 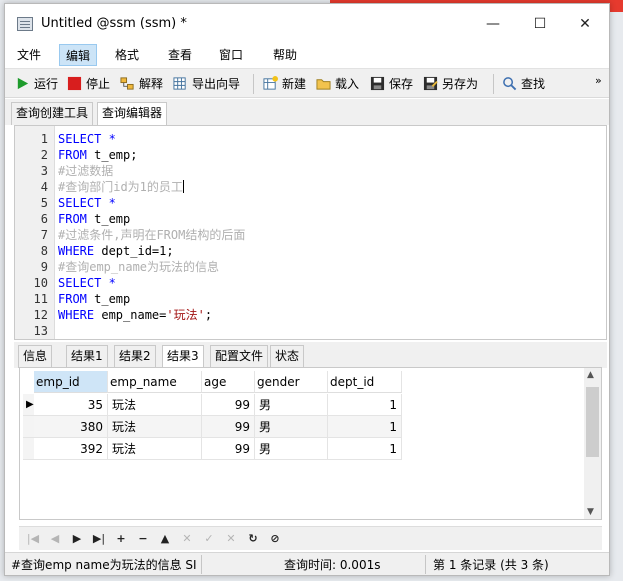 I want to click on window-title: Untitled @ssm (ssm) *, so click(x=114, y=23).